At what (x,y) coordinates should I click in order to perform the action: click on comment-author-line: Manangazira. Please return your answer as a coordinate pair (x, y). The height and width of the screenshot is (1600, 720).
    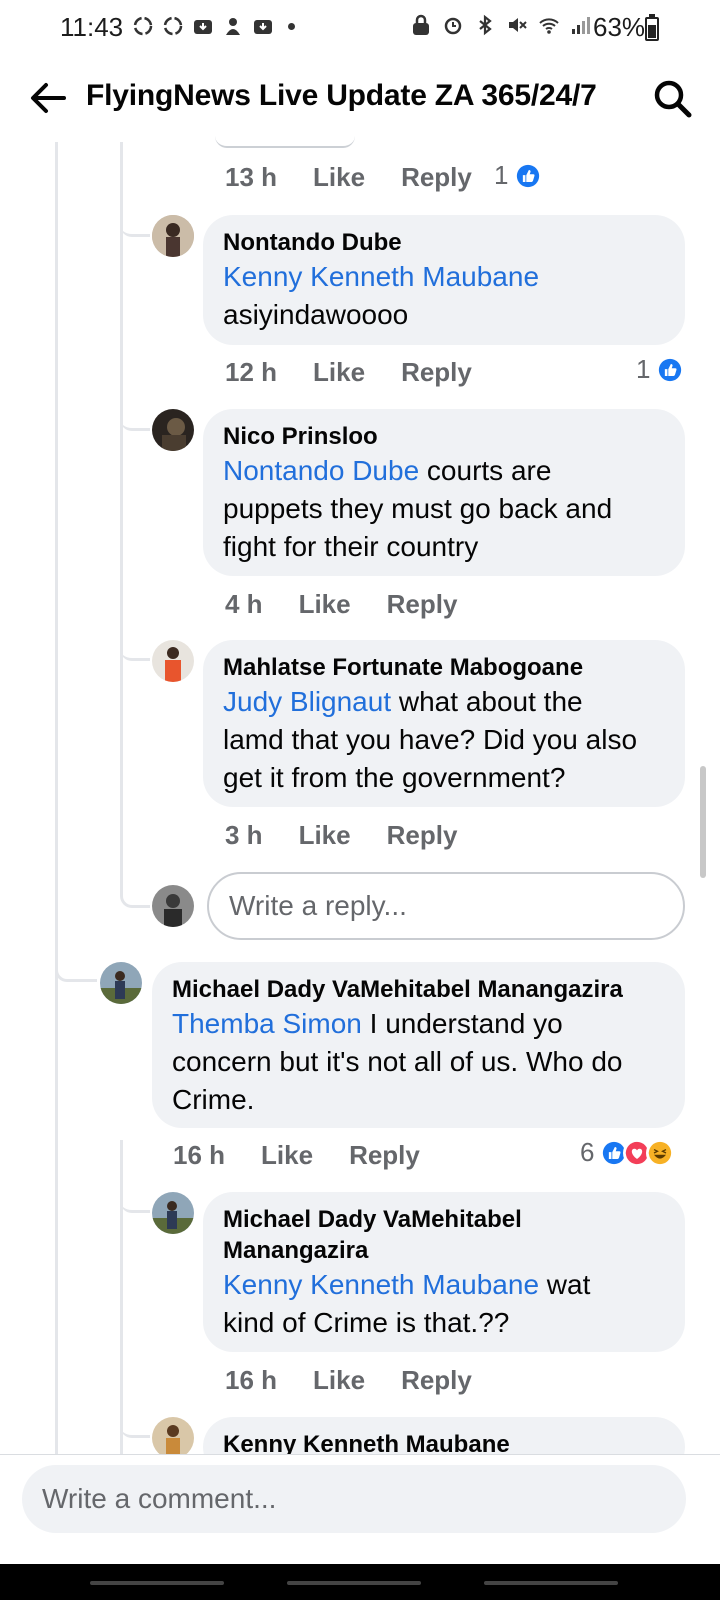
    Looking at the image, I should click on (296, 1250).